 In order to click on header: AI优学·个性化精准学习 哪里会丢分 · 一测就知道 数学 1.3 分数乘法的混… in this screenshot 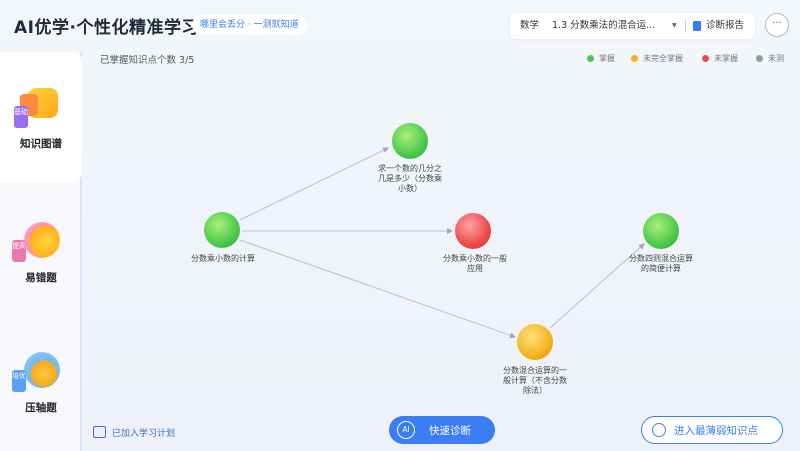, I will do `click(400, 26)`.